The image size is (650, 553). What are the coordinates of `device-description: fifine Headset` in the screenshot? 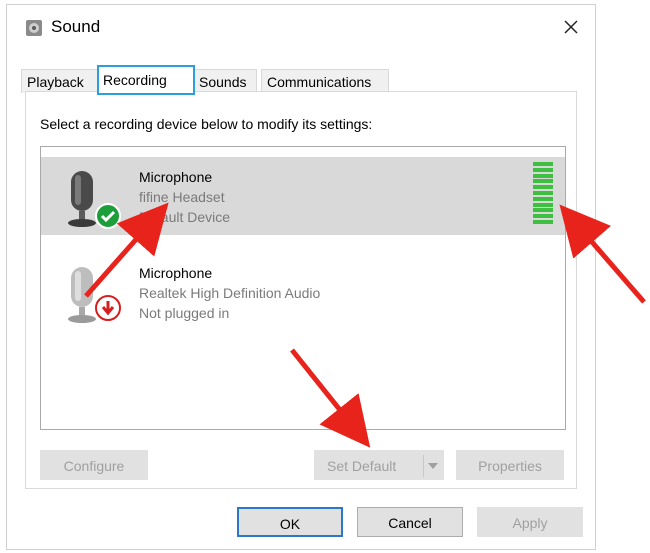 It's located at (182, 197).